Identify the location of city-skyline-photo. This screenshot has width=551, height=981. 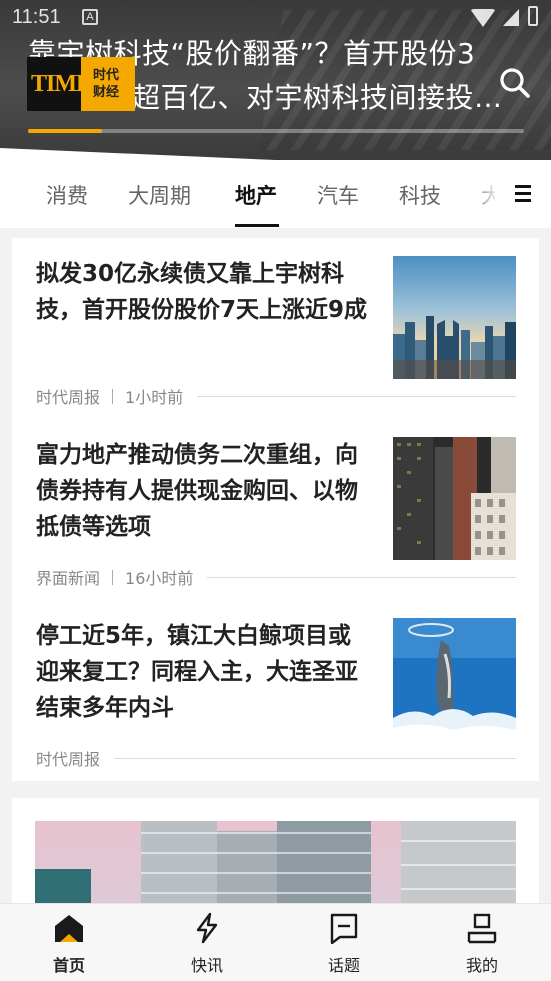
(454, 317).